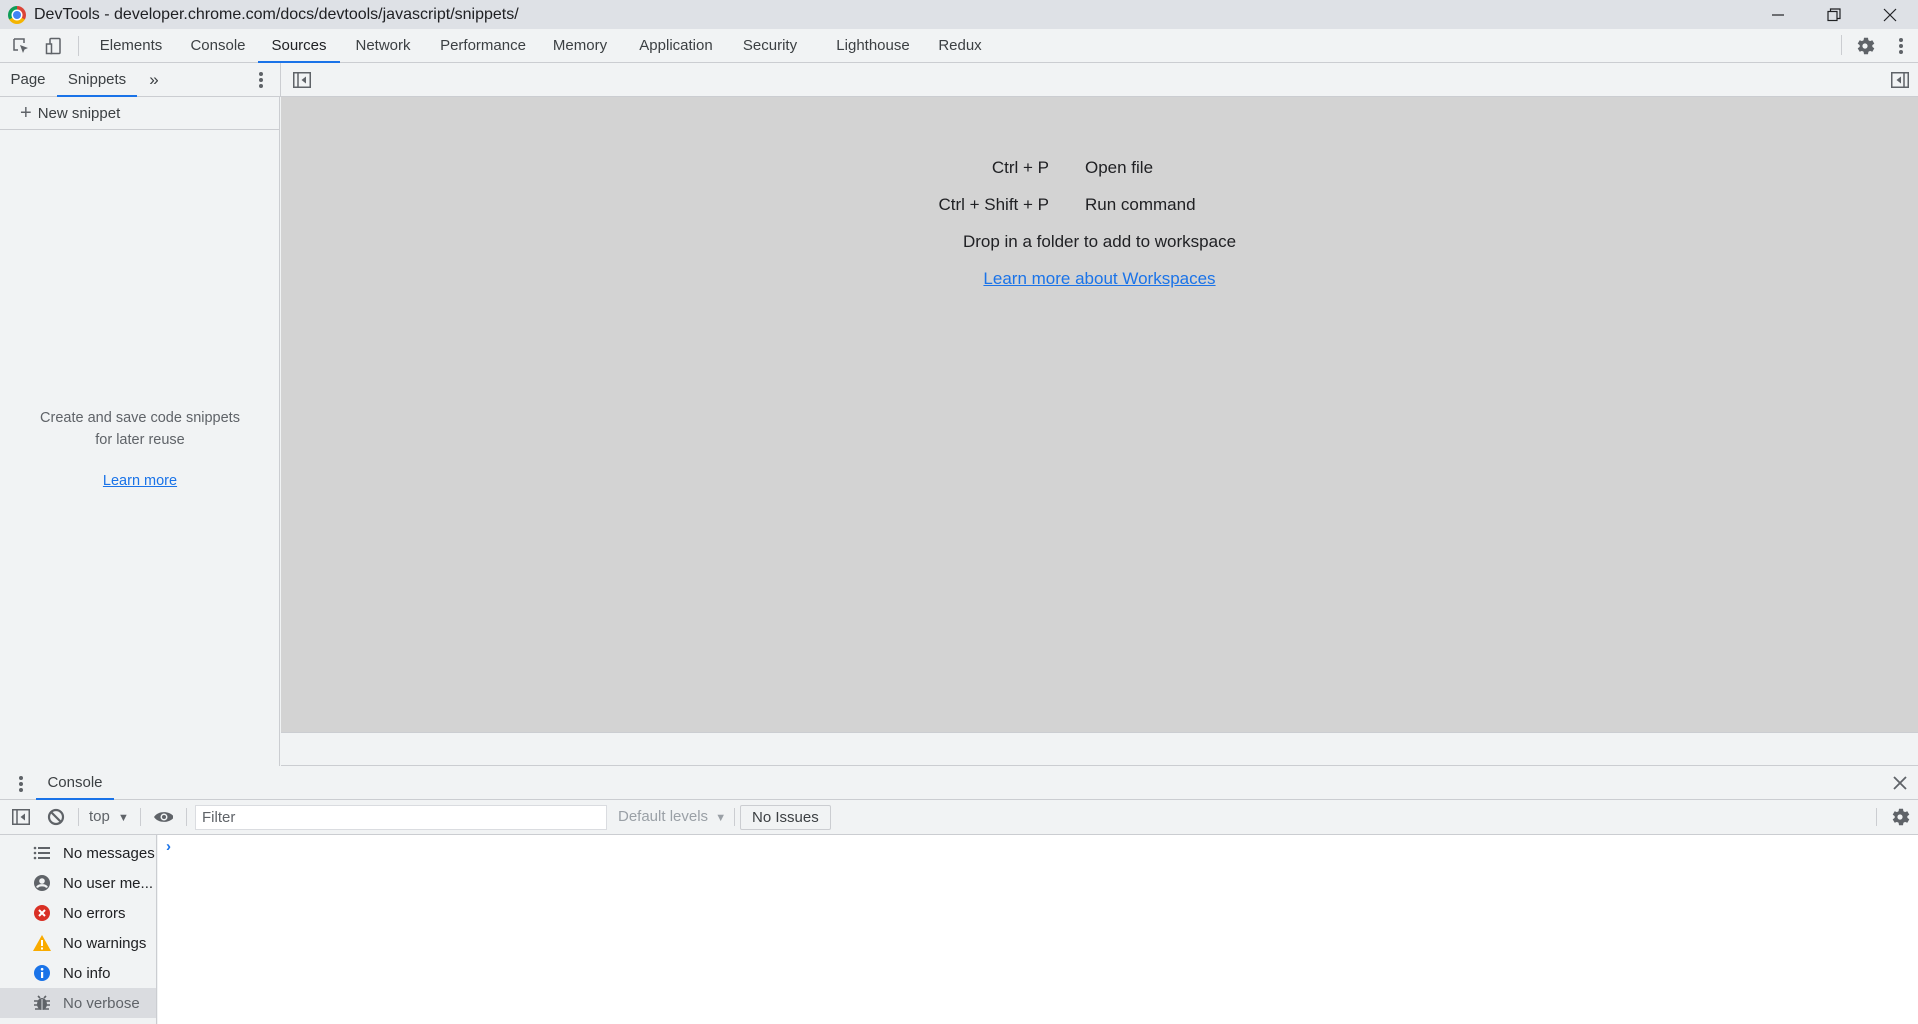 This screenshot has width=1918, height=1024. I want to click on restore-button, so click(1834, 14).